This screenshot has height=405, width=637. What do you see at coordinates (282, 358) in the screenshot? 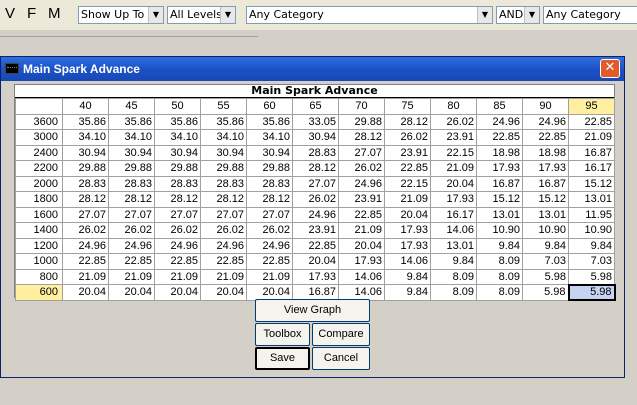
I see `save-button: Save` at bounding box center [282, 358].